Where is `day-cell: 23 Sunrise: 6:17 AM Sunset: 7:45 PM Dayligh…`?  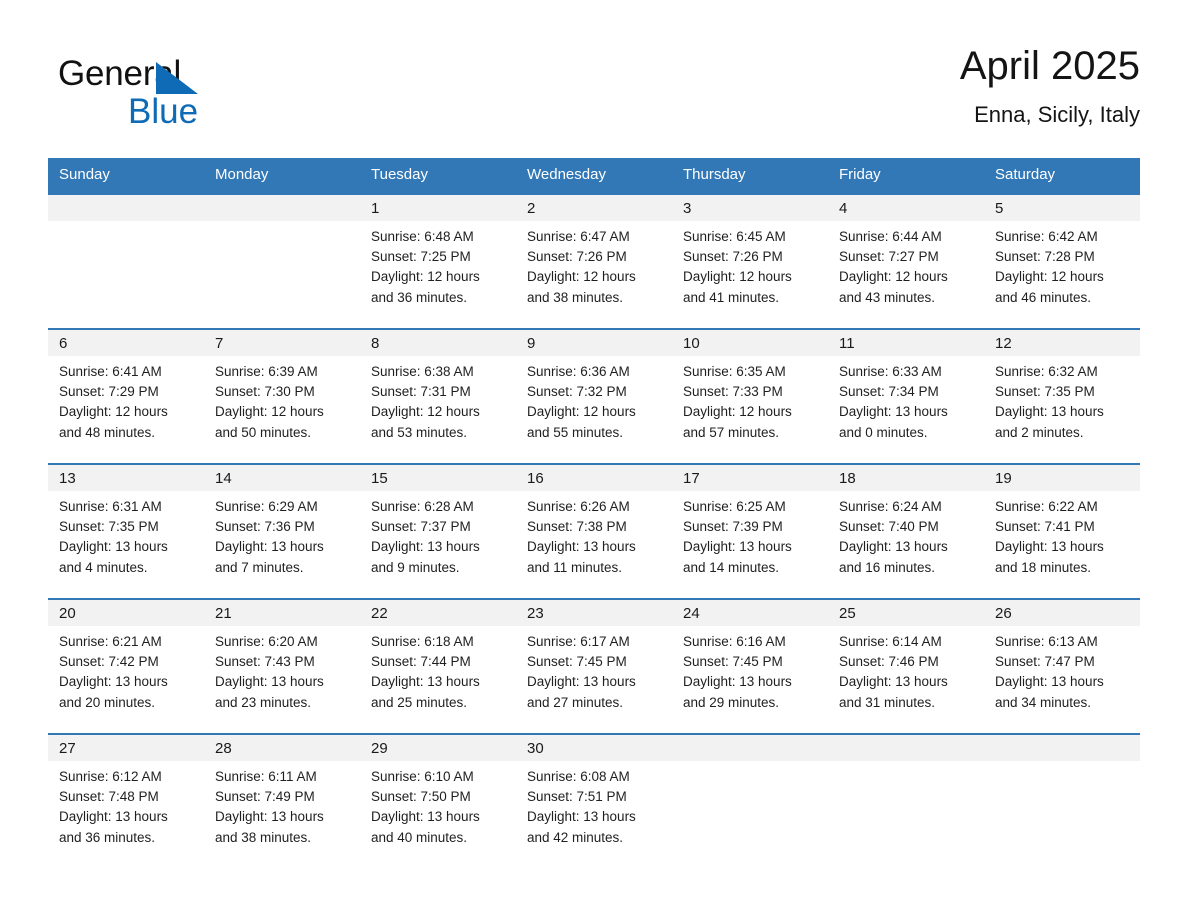
day-cell: 23 Sunrise: 6:17 AM Sunset: 7:45 PM Dayligh… is located at coordinates (594, 666).